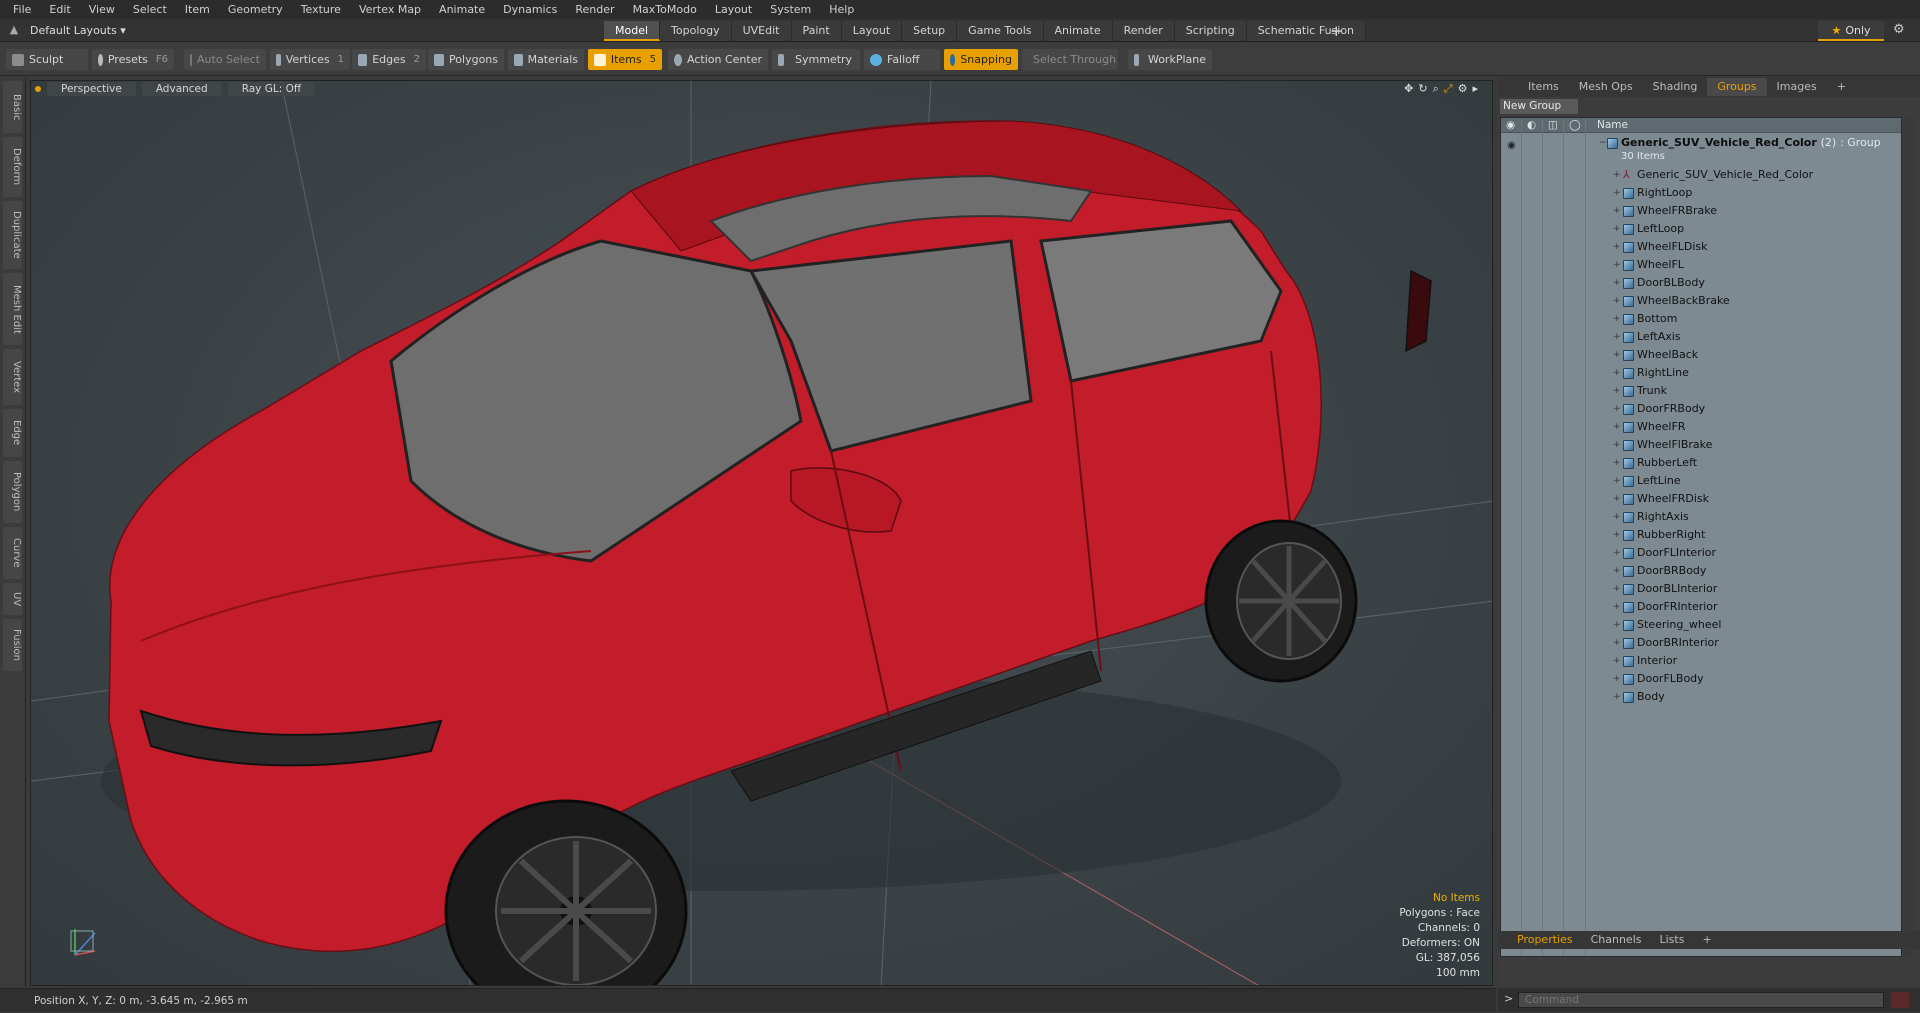 This screenshot has height=1013, width=1920. Describe the element at coordinates (1422, 89) in the screenshot. I see `rotate-icon: ↻` at that location.